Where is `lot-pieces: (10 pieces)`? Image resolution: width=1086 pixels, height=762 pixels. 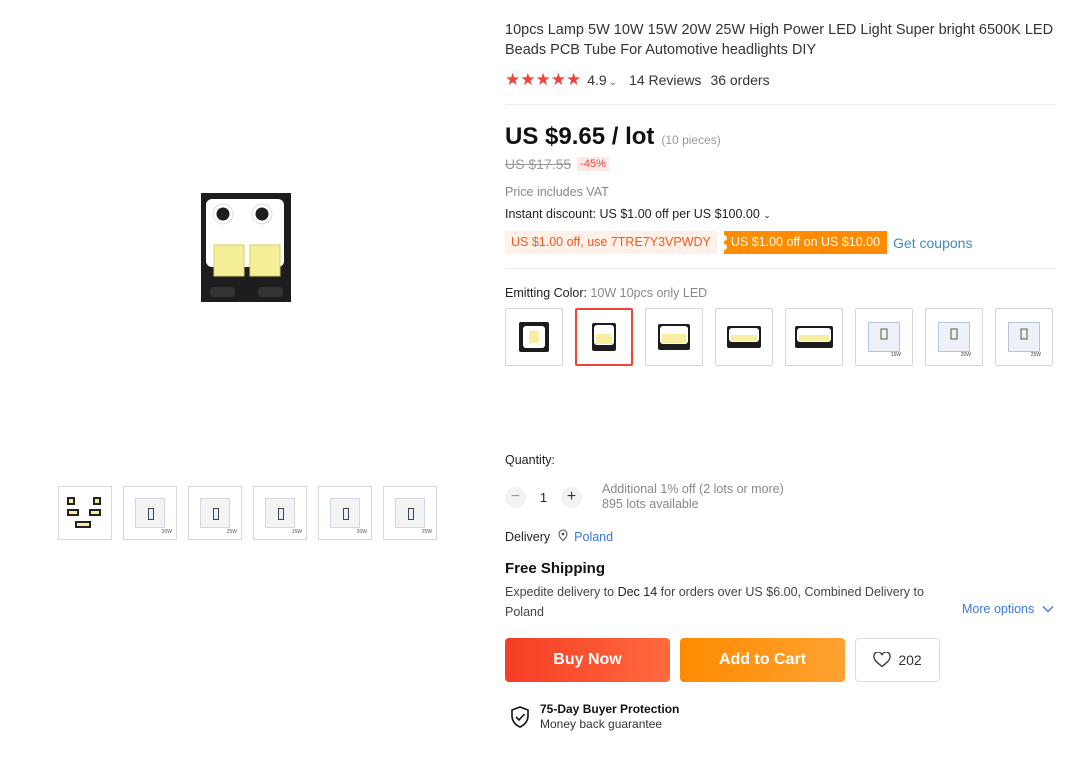 lot-pieces: (10 pieces) is located at coordinates (691, 140).